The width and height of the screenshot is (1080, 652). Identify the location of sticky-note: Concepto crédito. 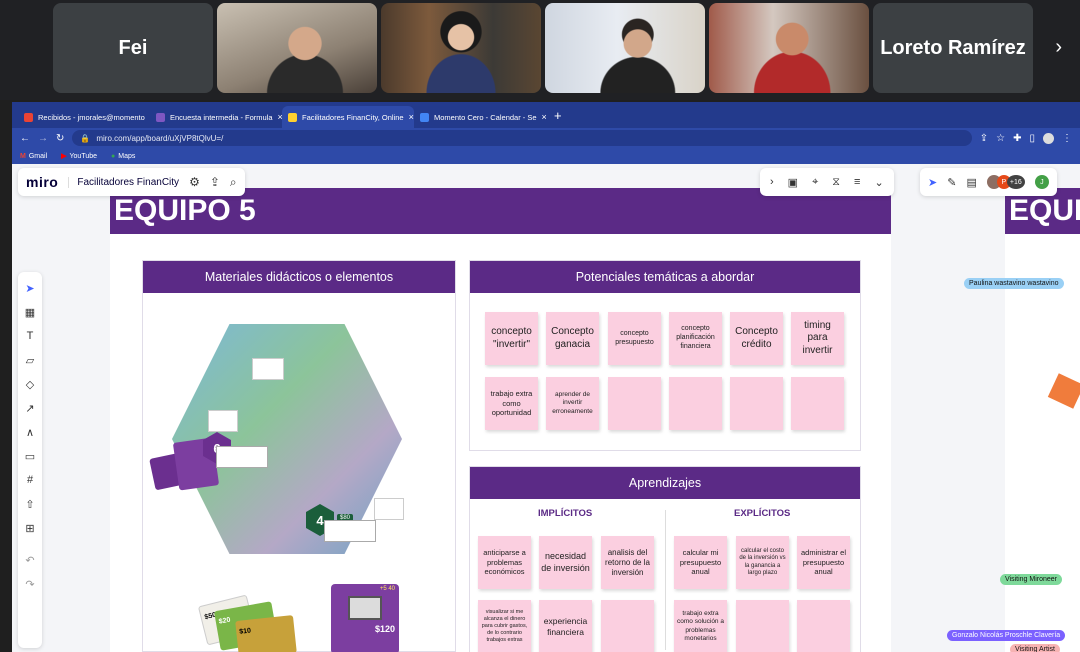
(756, 338).